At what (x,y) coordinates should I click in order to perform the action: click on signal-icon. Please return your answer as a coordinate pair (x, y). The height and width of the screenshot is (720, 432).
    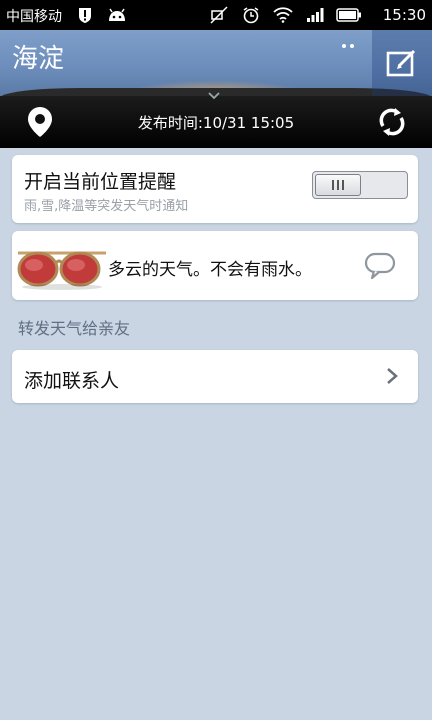
    Looking at the image, I should click on (315, 15).